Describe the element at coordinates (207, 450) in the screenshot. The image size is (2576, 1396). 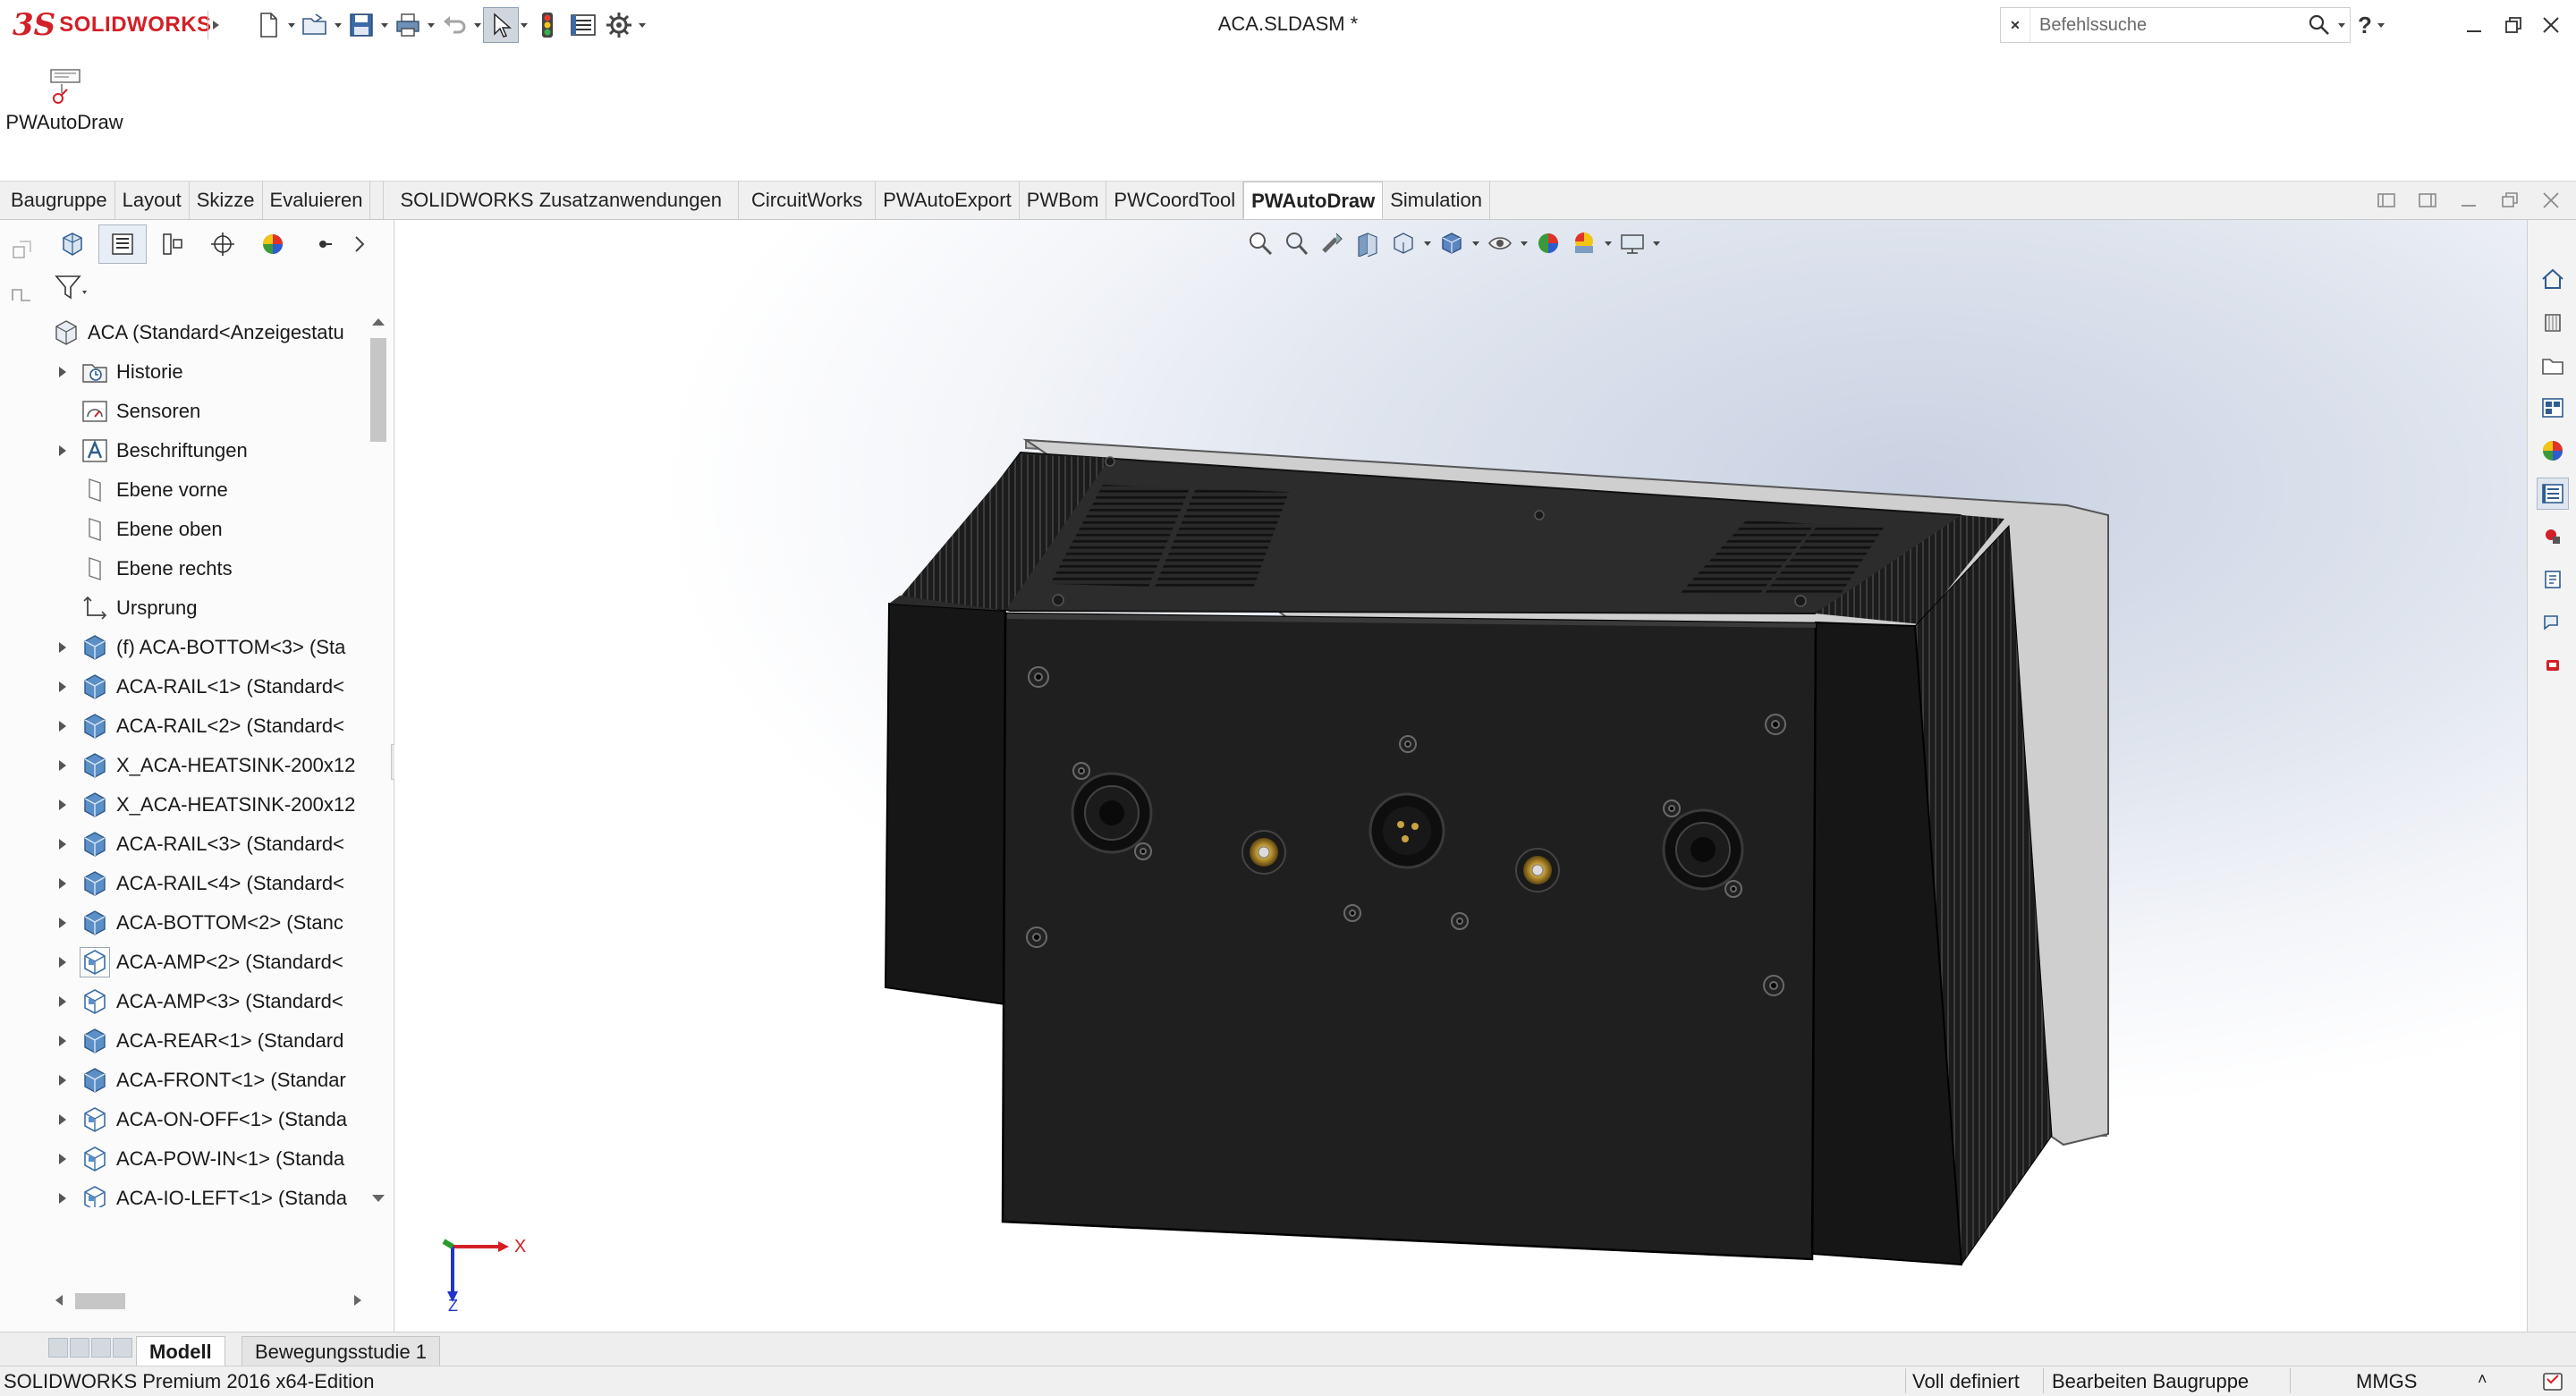
I see `tree-item-beschriftungen: Beschriftungen` at that location.